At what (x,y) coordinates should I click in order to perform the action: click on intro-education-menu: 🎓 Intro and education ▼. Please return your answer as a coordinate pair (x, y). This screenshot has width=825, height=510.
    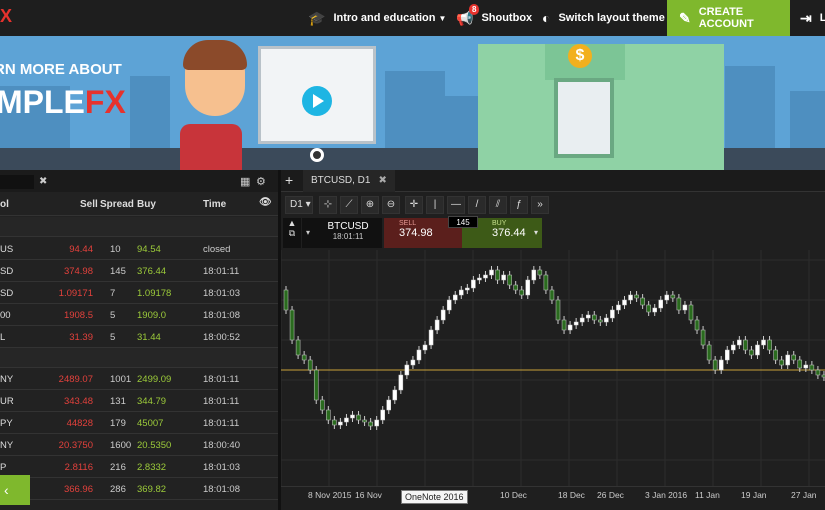
    Looking at the image, I should click on (377, 18).